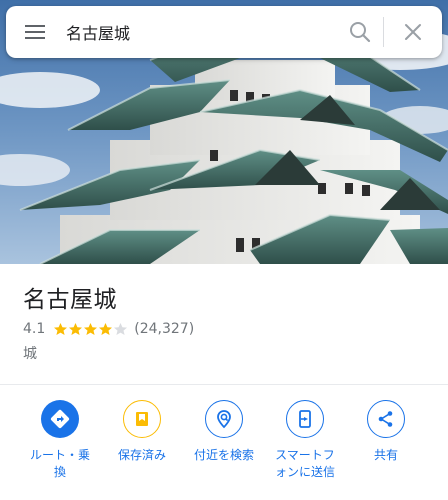  Describe the element at coordinates (223, 455) in the screenshot. I see `nearby-search-label: 付近を検索` at that location.